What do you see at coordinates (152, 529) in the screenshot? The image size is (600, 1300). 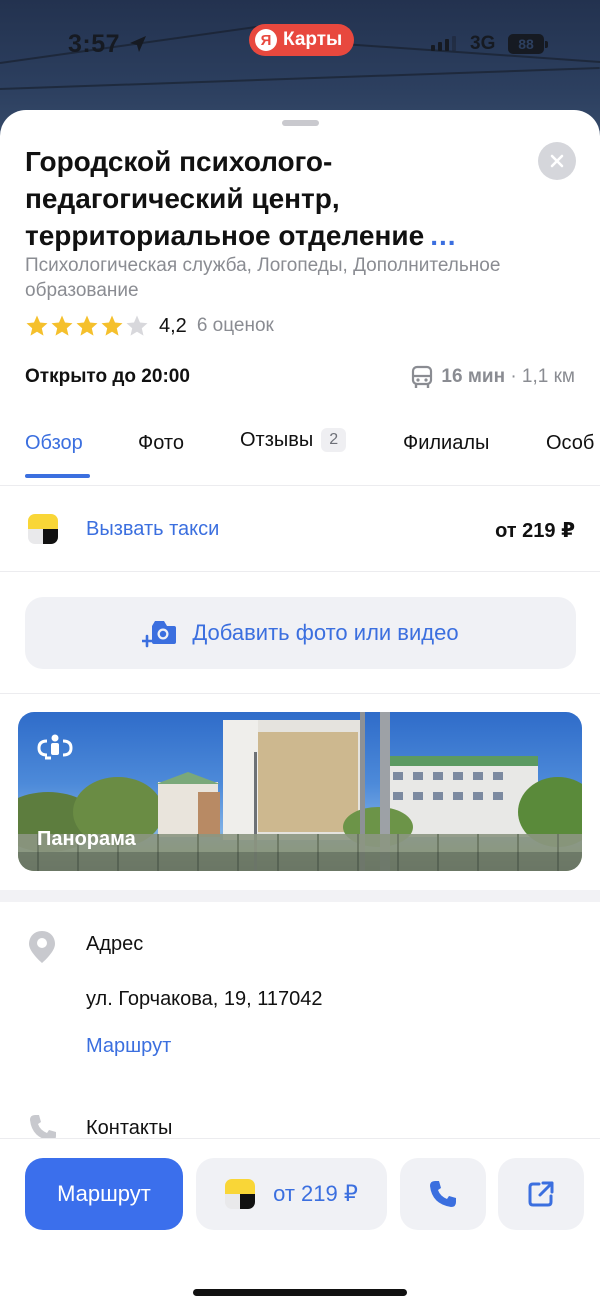 I see `call-taxi-link: Вызвать такси` at bounding box center [152, 529].